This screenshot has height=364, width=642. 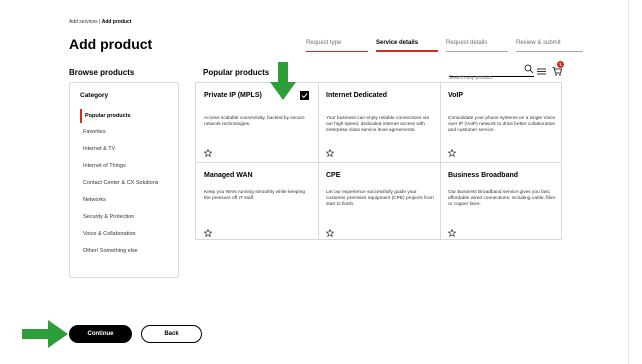 I want to click on popular-products-title: Popular products, so click(x=236, y=72).